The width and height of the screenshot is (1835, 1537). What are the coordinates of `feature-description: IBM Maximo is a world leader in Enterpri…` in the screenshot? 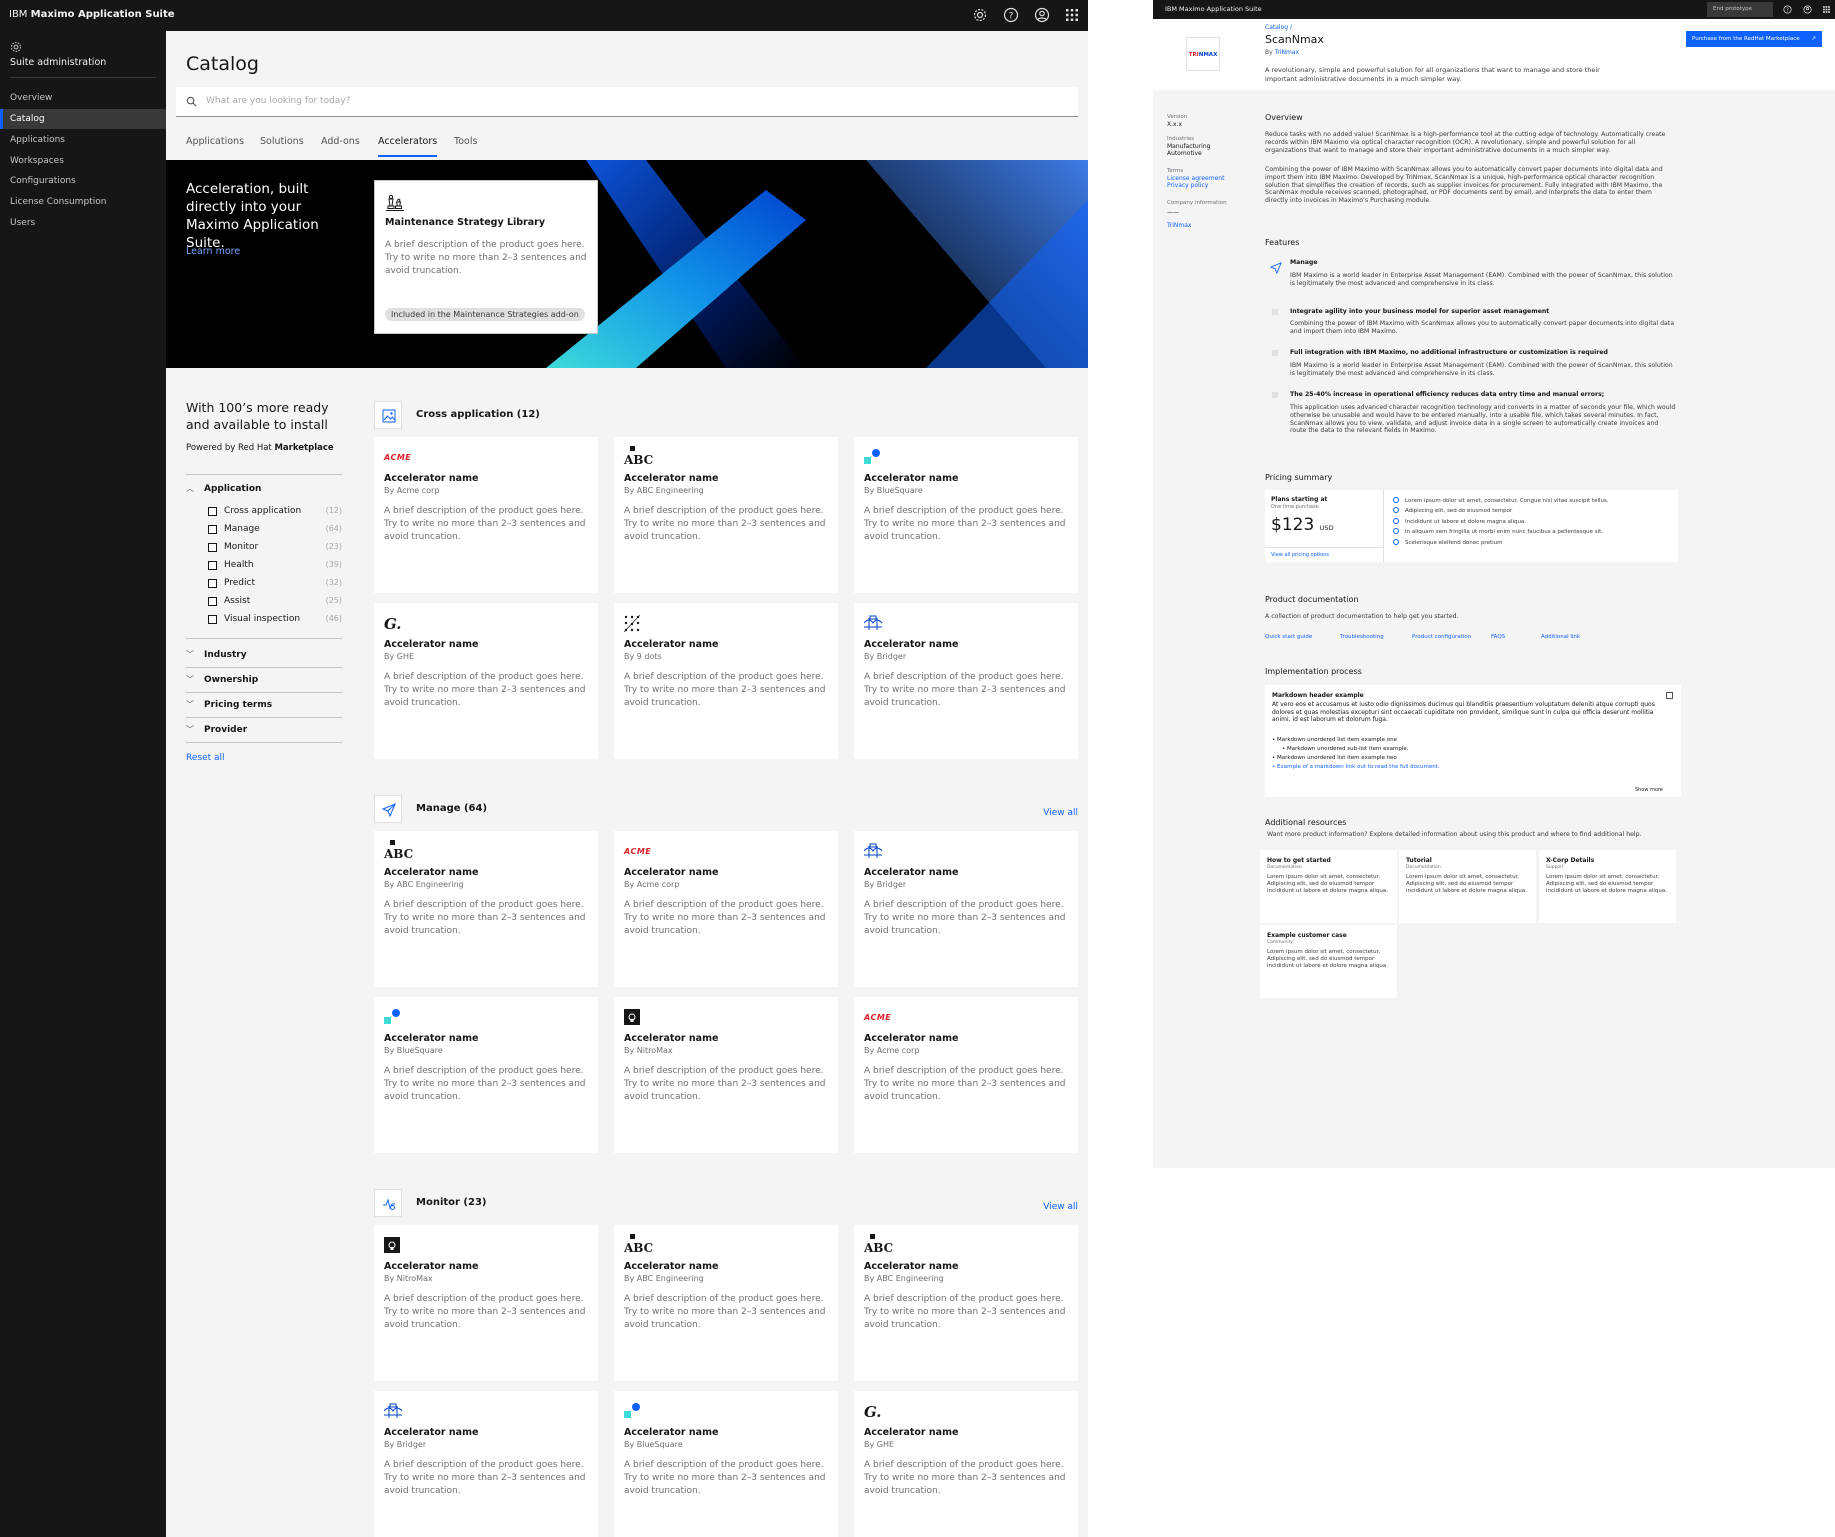 It's located at (1481, 279).